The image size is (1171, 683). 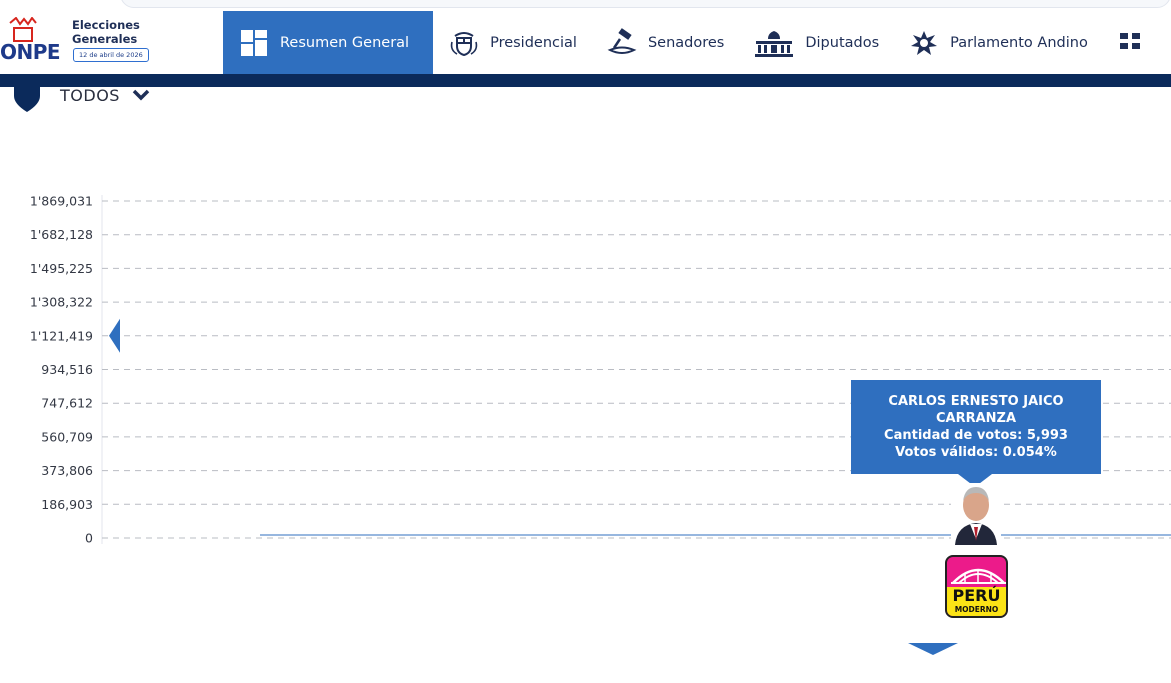 I want to click on y-tick-label: 0, so click(x=89, y=538).